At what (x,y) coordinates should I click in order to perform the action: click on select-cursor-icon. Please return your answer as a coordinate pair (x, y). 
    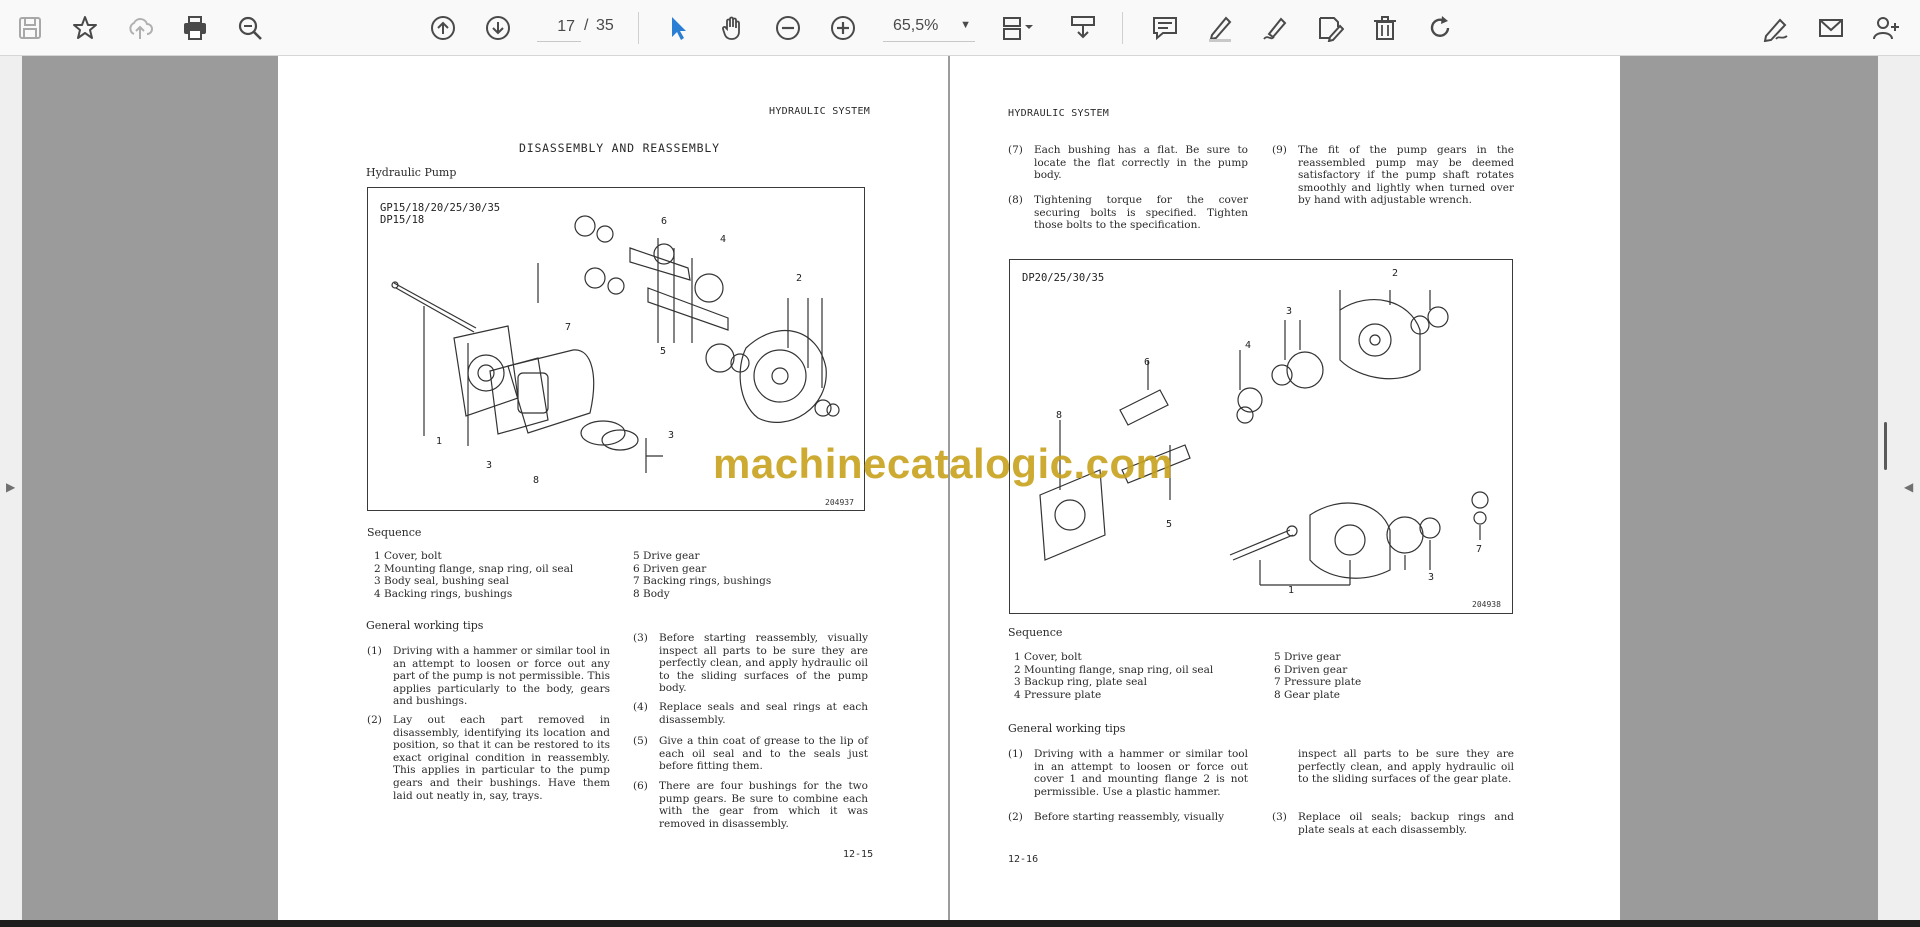
    Looking at the image, I should click on (678, 28).